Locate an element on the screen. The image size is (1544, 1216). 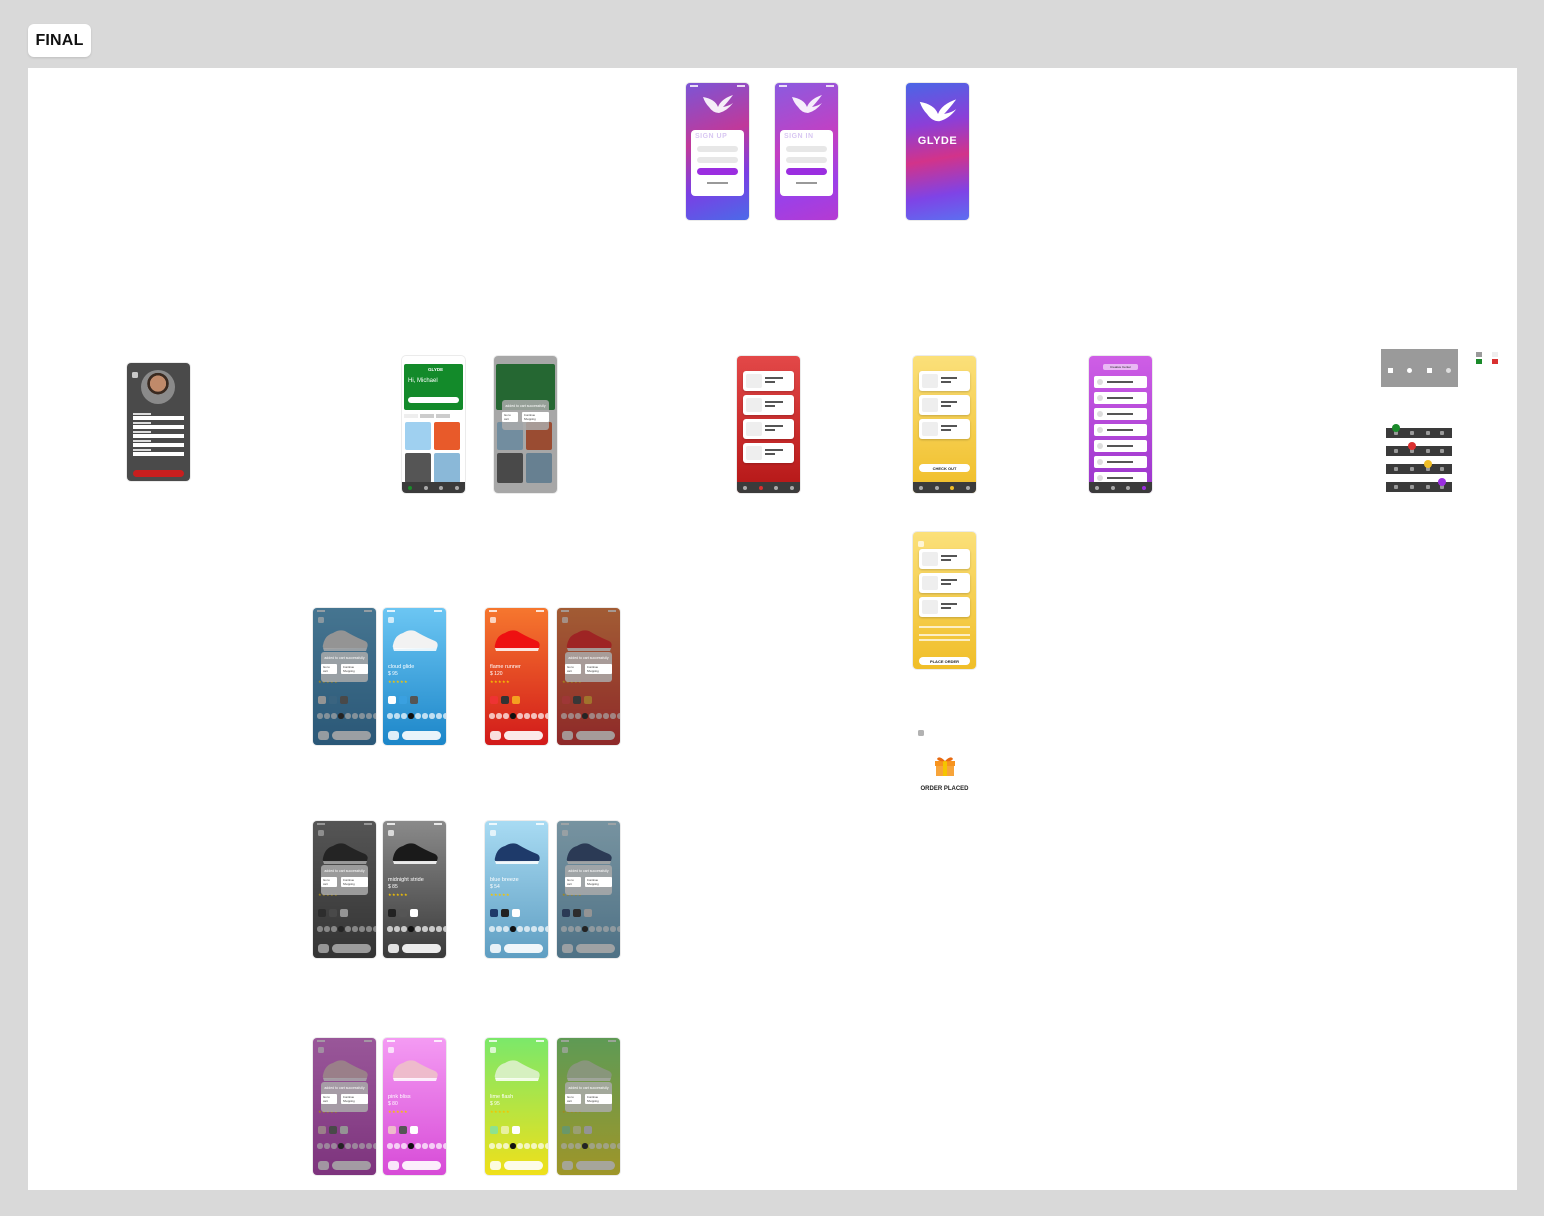
profile-screen is located at coordinates (158, 422).